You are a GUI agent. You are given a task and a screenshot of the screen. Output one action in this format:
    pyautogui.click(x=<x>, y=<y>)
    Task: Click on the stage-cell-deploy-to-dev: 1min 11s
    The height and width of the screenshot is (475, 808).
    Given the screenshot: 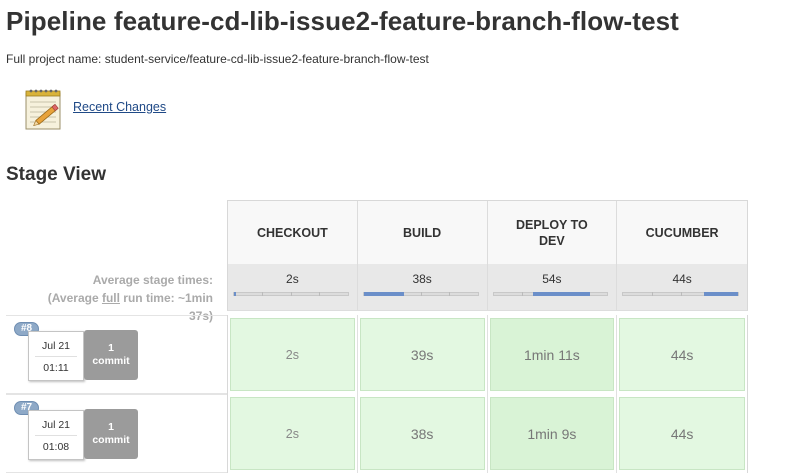 What is the action you would take?
    pyautogui.click(x=552, y=354)
    